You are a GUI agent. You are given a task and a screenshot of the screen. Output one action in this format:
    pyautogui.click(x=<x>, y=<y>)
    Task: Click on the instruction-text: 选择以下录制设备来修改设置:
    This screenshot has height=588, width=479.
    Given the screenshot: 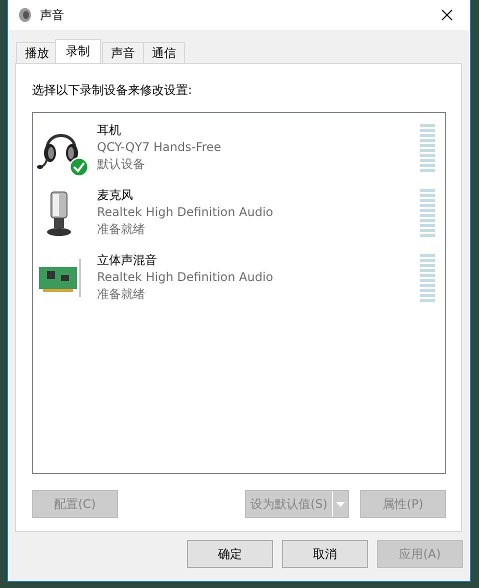 What is the action you would take?
    pyautogui.click(x=113, y=90)
    